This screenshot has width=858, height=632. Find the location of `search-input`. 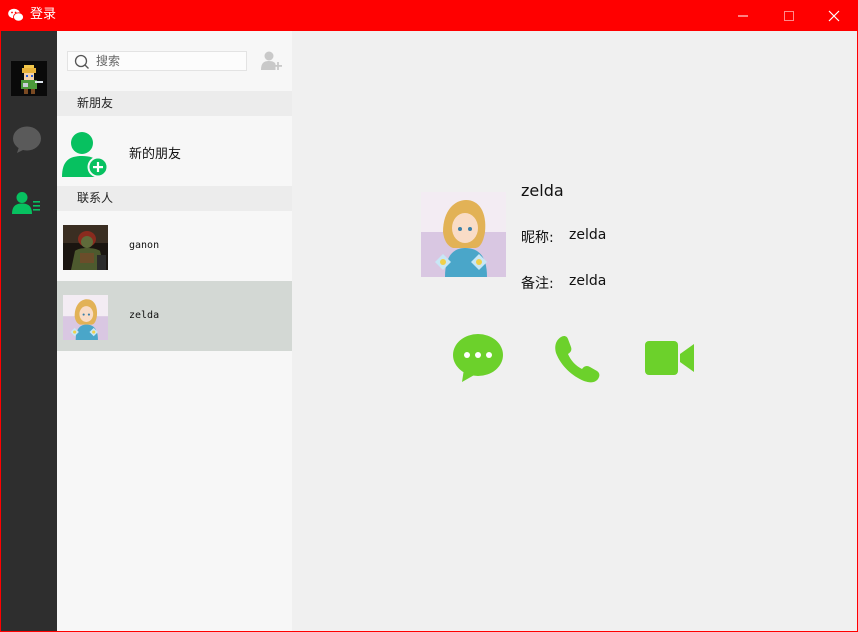

search-input is located at coordinates (169, 61).